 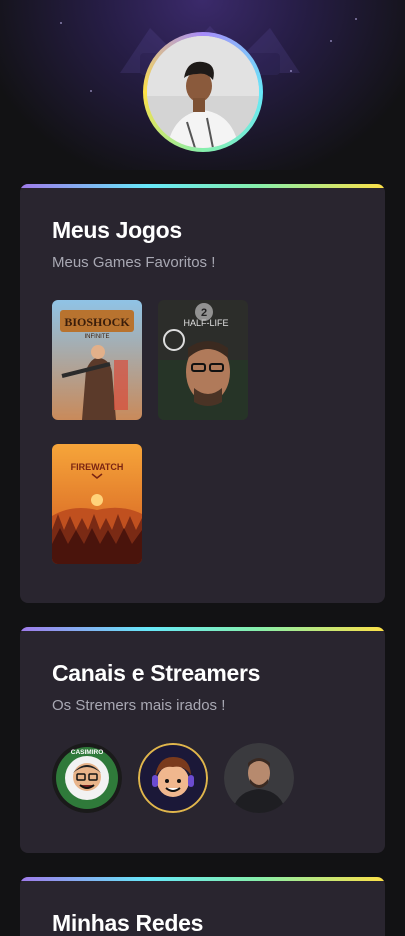 I want to click on games-card-subtitle: Meus Games Favoritos !, so click(x=134, y=262).